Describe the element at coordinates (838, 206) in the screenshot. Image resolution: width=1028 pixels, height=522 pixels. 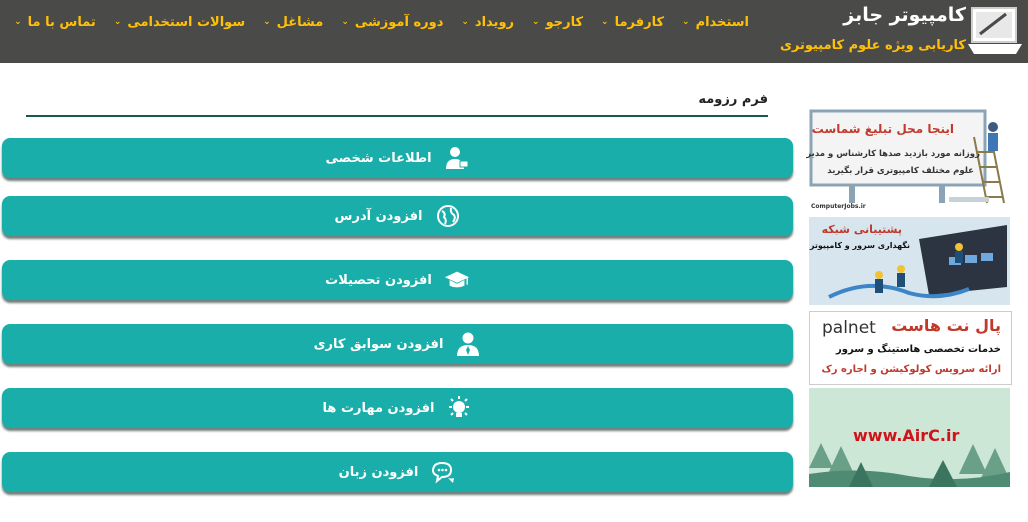
I see `ad-footer: ComputerJobs.ir` at that location.